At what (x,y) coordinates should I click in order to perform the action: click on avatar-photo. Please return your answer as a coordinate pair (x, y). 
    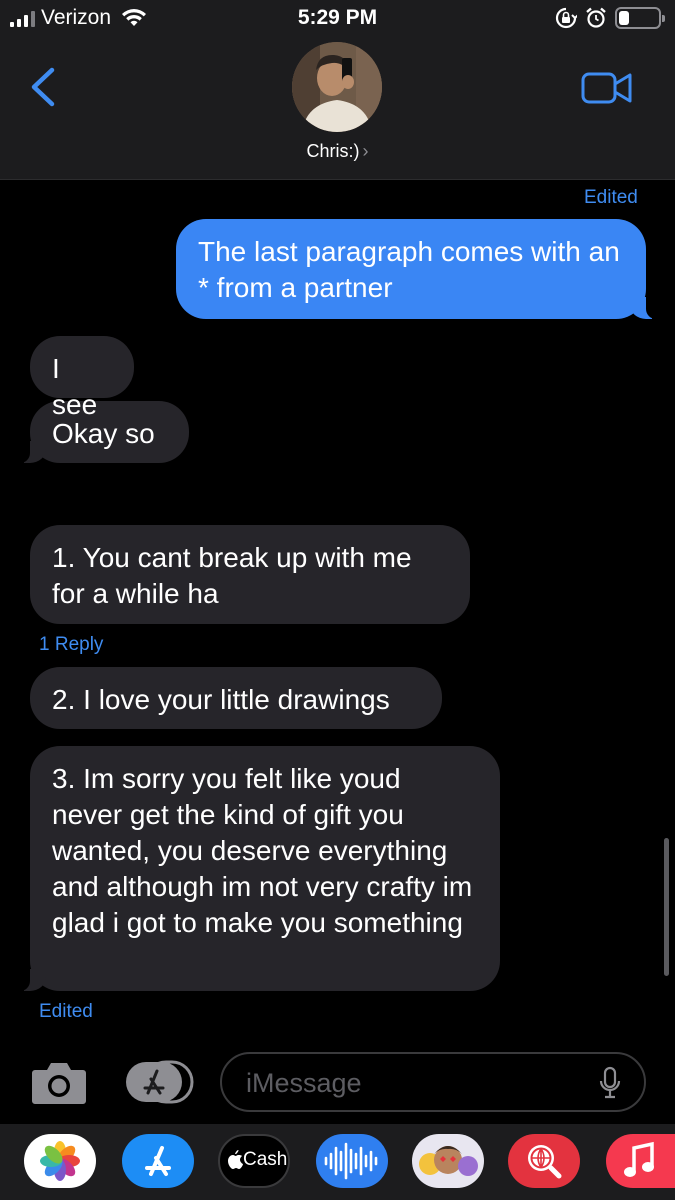
    Looking at the image, I should click on (337, 87).